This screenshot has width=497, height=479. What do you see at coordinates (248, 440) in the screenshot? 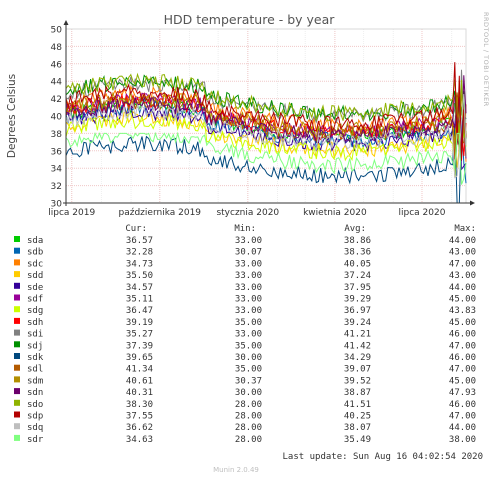
I see `legend-min-sdr: 28.00` at bounding box center [248, 440].